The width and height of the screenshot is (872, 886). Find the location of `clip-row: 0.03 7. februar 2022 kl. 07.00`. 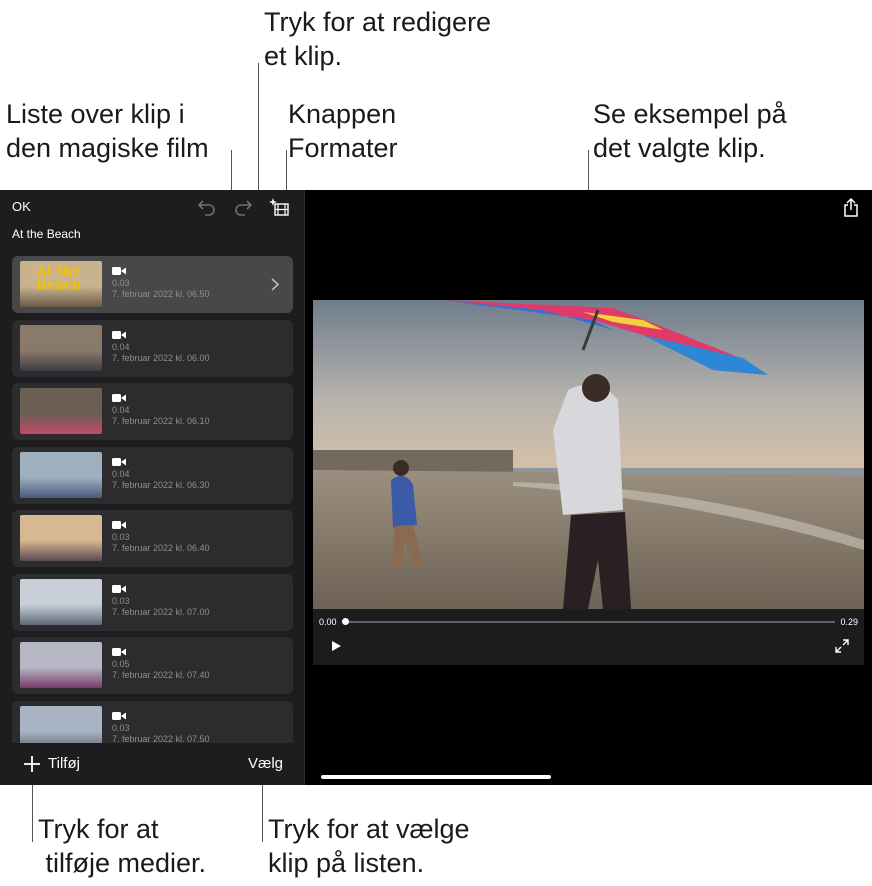

clip-row: 0.03 7. februar 2022 kl. 07.00 is located at coordinates (152, 602).